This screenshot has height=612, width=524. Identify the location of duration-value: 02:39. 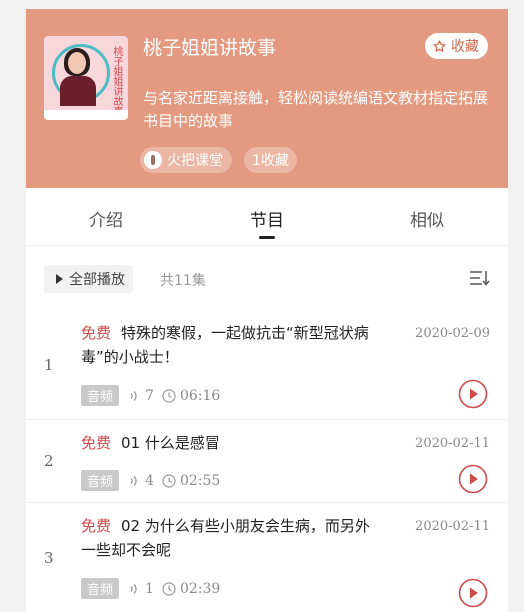
(200, 588).